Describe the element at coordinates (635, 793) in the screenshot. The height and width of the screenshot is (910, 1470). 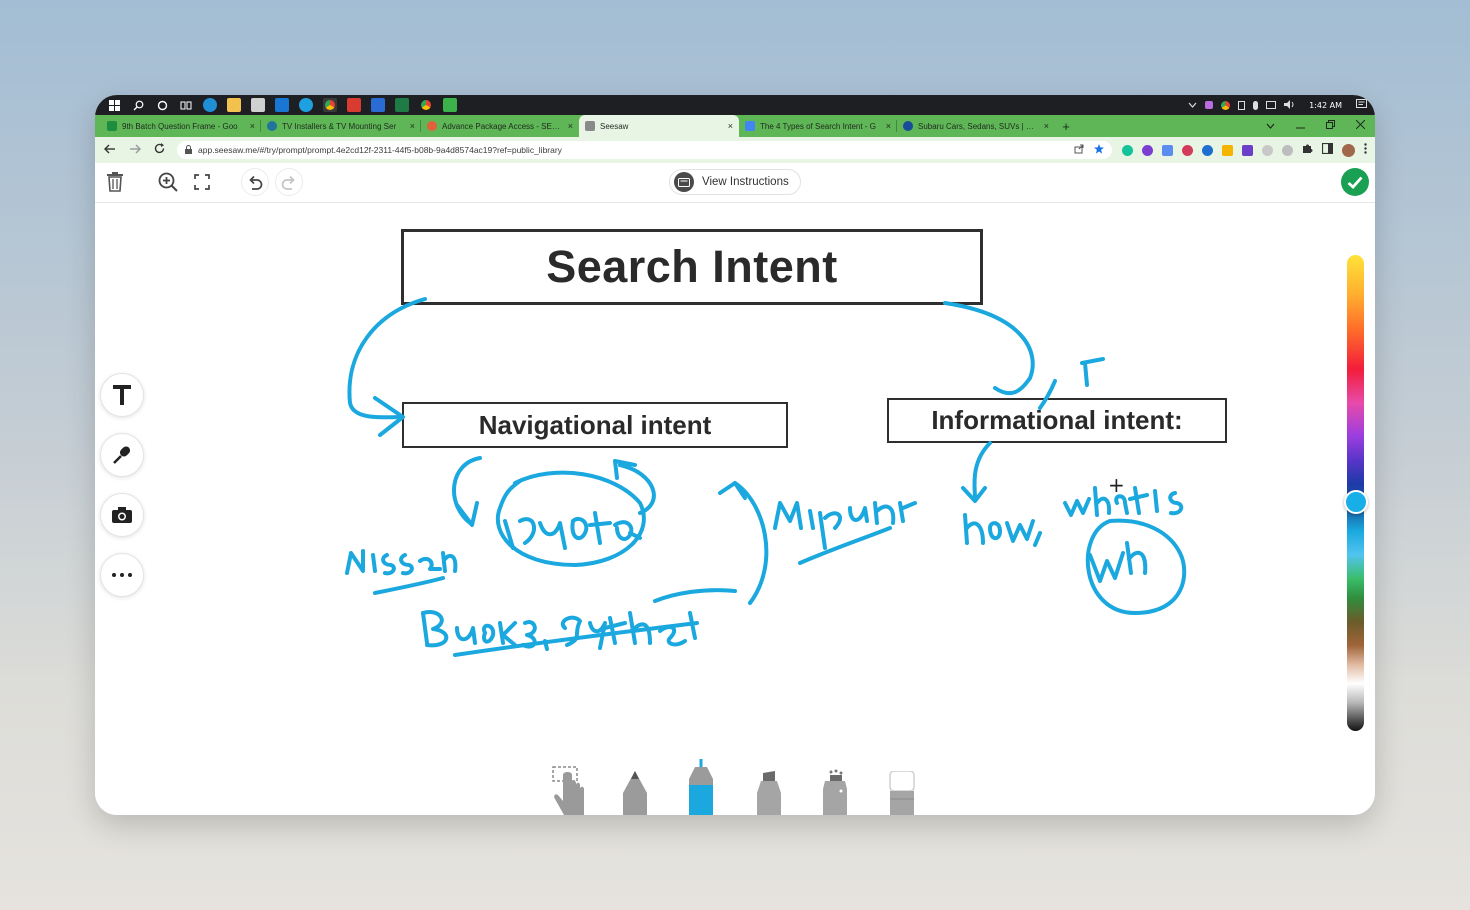
I see `pencil-tool` at that location.